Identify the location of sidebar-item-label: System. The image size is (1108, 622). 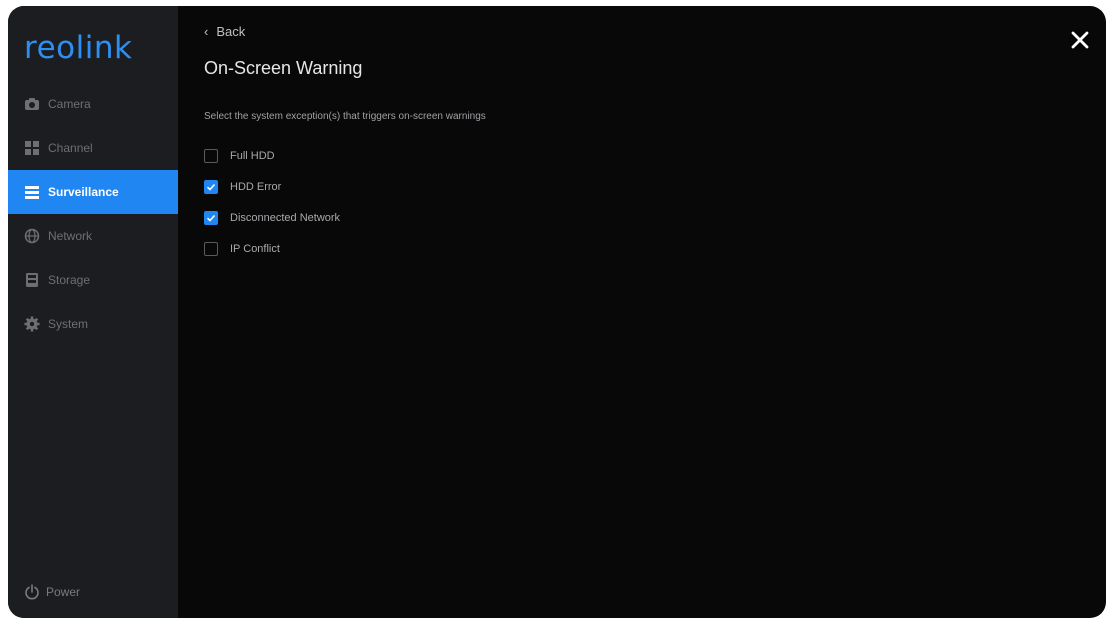
(68, 324).